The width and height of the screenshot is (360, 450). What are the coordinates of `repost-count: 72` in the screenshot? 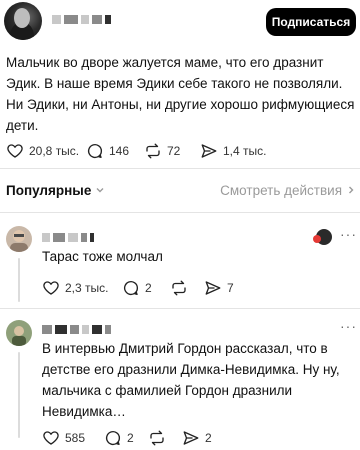 It's located at (174, 151).